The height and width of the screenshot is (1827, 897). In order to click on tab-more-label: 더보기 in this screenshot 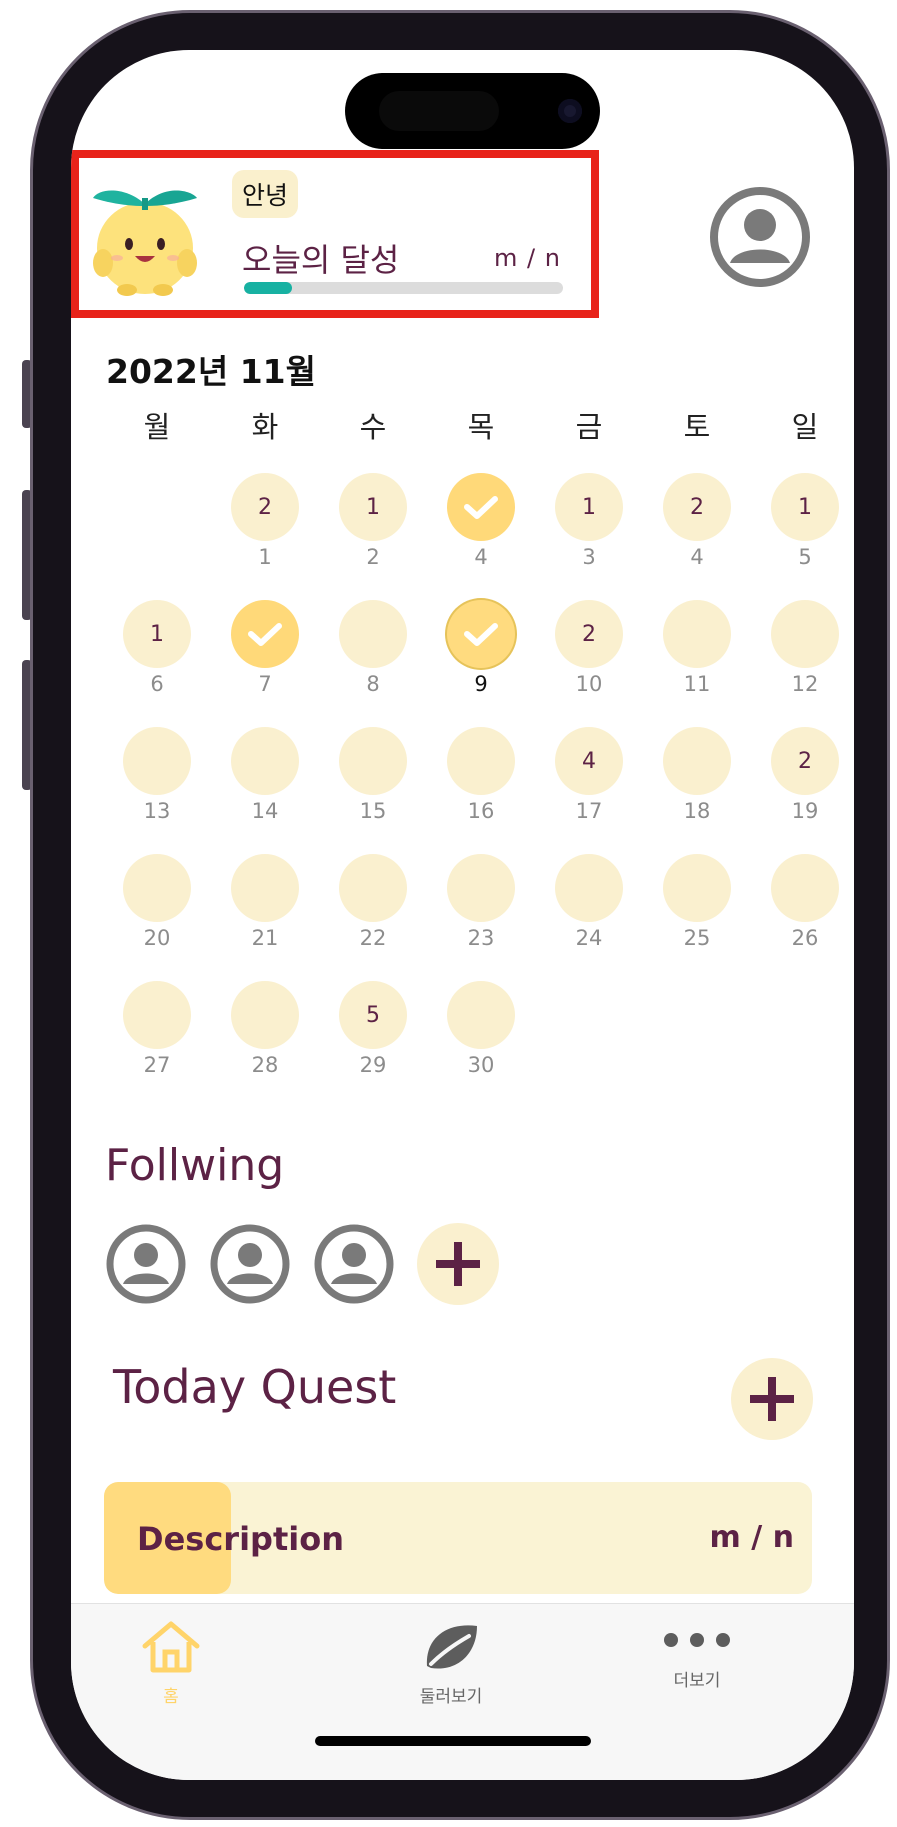, I will do `click(697, 1681)`.